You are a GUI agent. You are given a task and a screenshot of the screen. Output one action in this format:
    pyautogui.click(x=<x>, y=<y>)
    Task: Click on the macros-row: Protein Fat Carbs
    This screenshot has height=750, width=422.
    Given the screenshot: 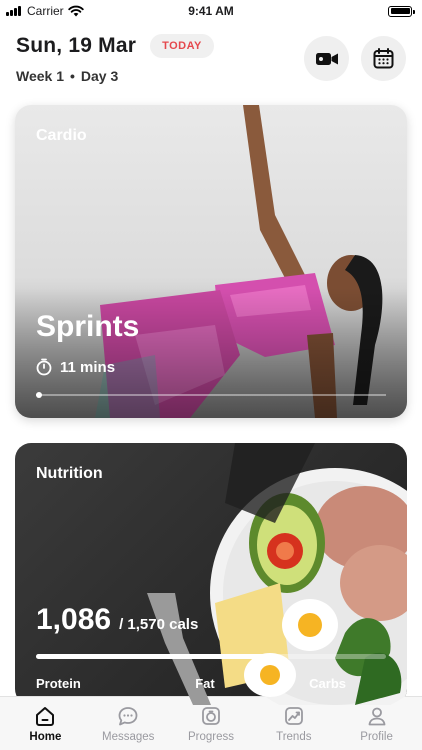 What is the action you would take?
    pyautogui.click(x=211, y=683)
    